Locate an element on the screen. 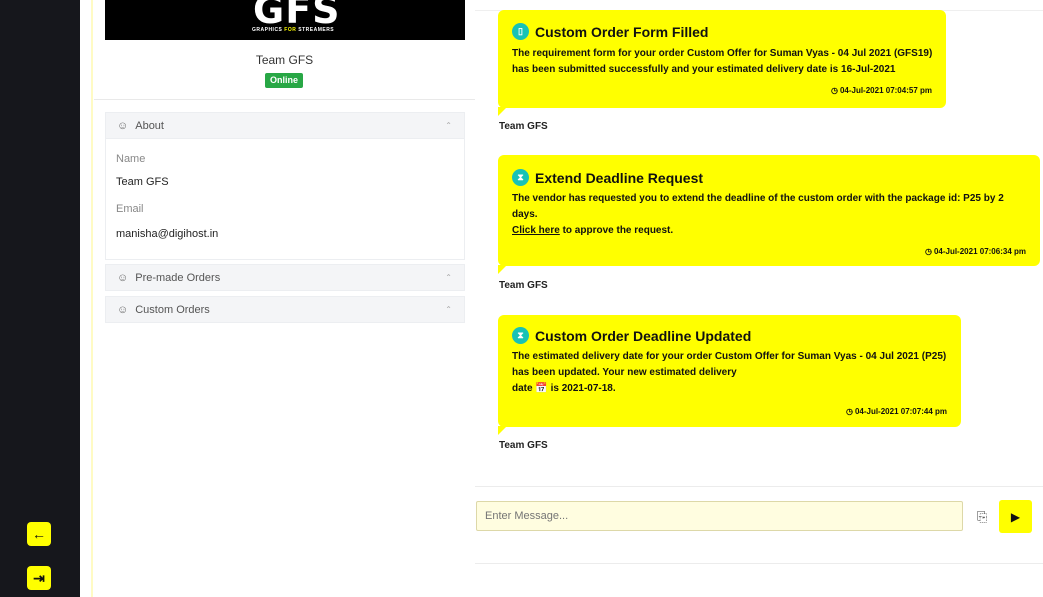 The image size is (1043, 597). arrow-left-icon: ← is located at coordinates (39, 534).